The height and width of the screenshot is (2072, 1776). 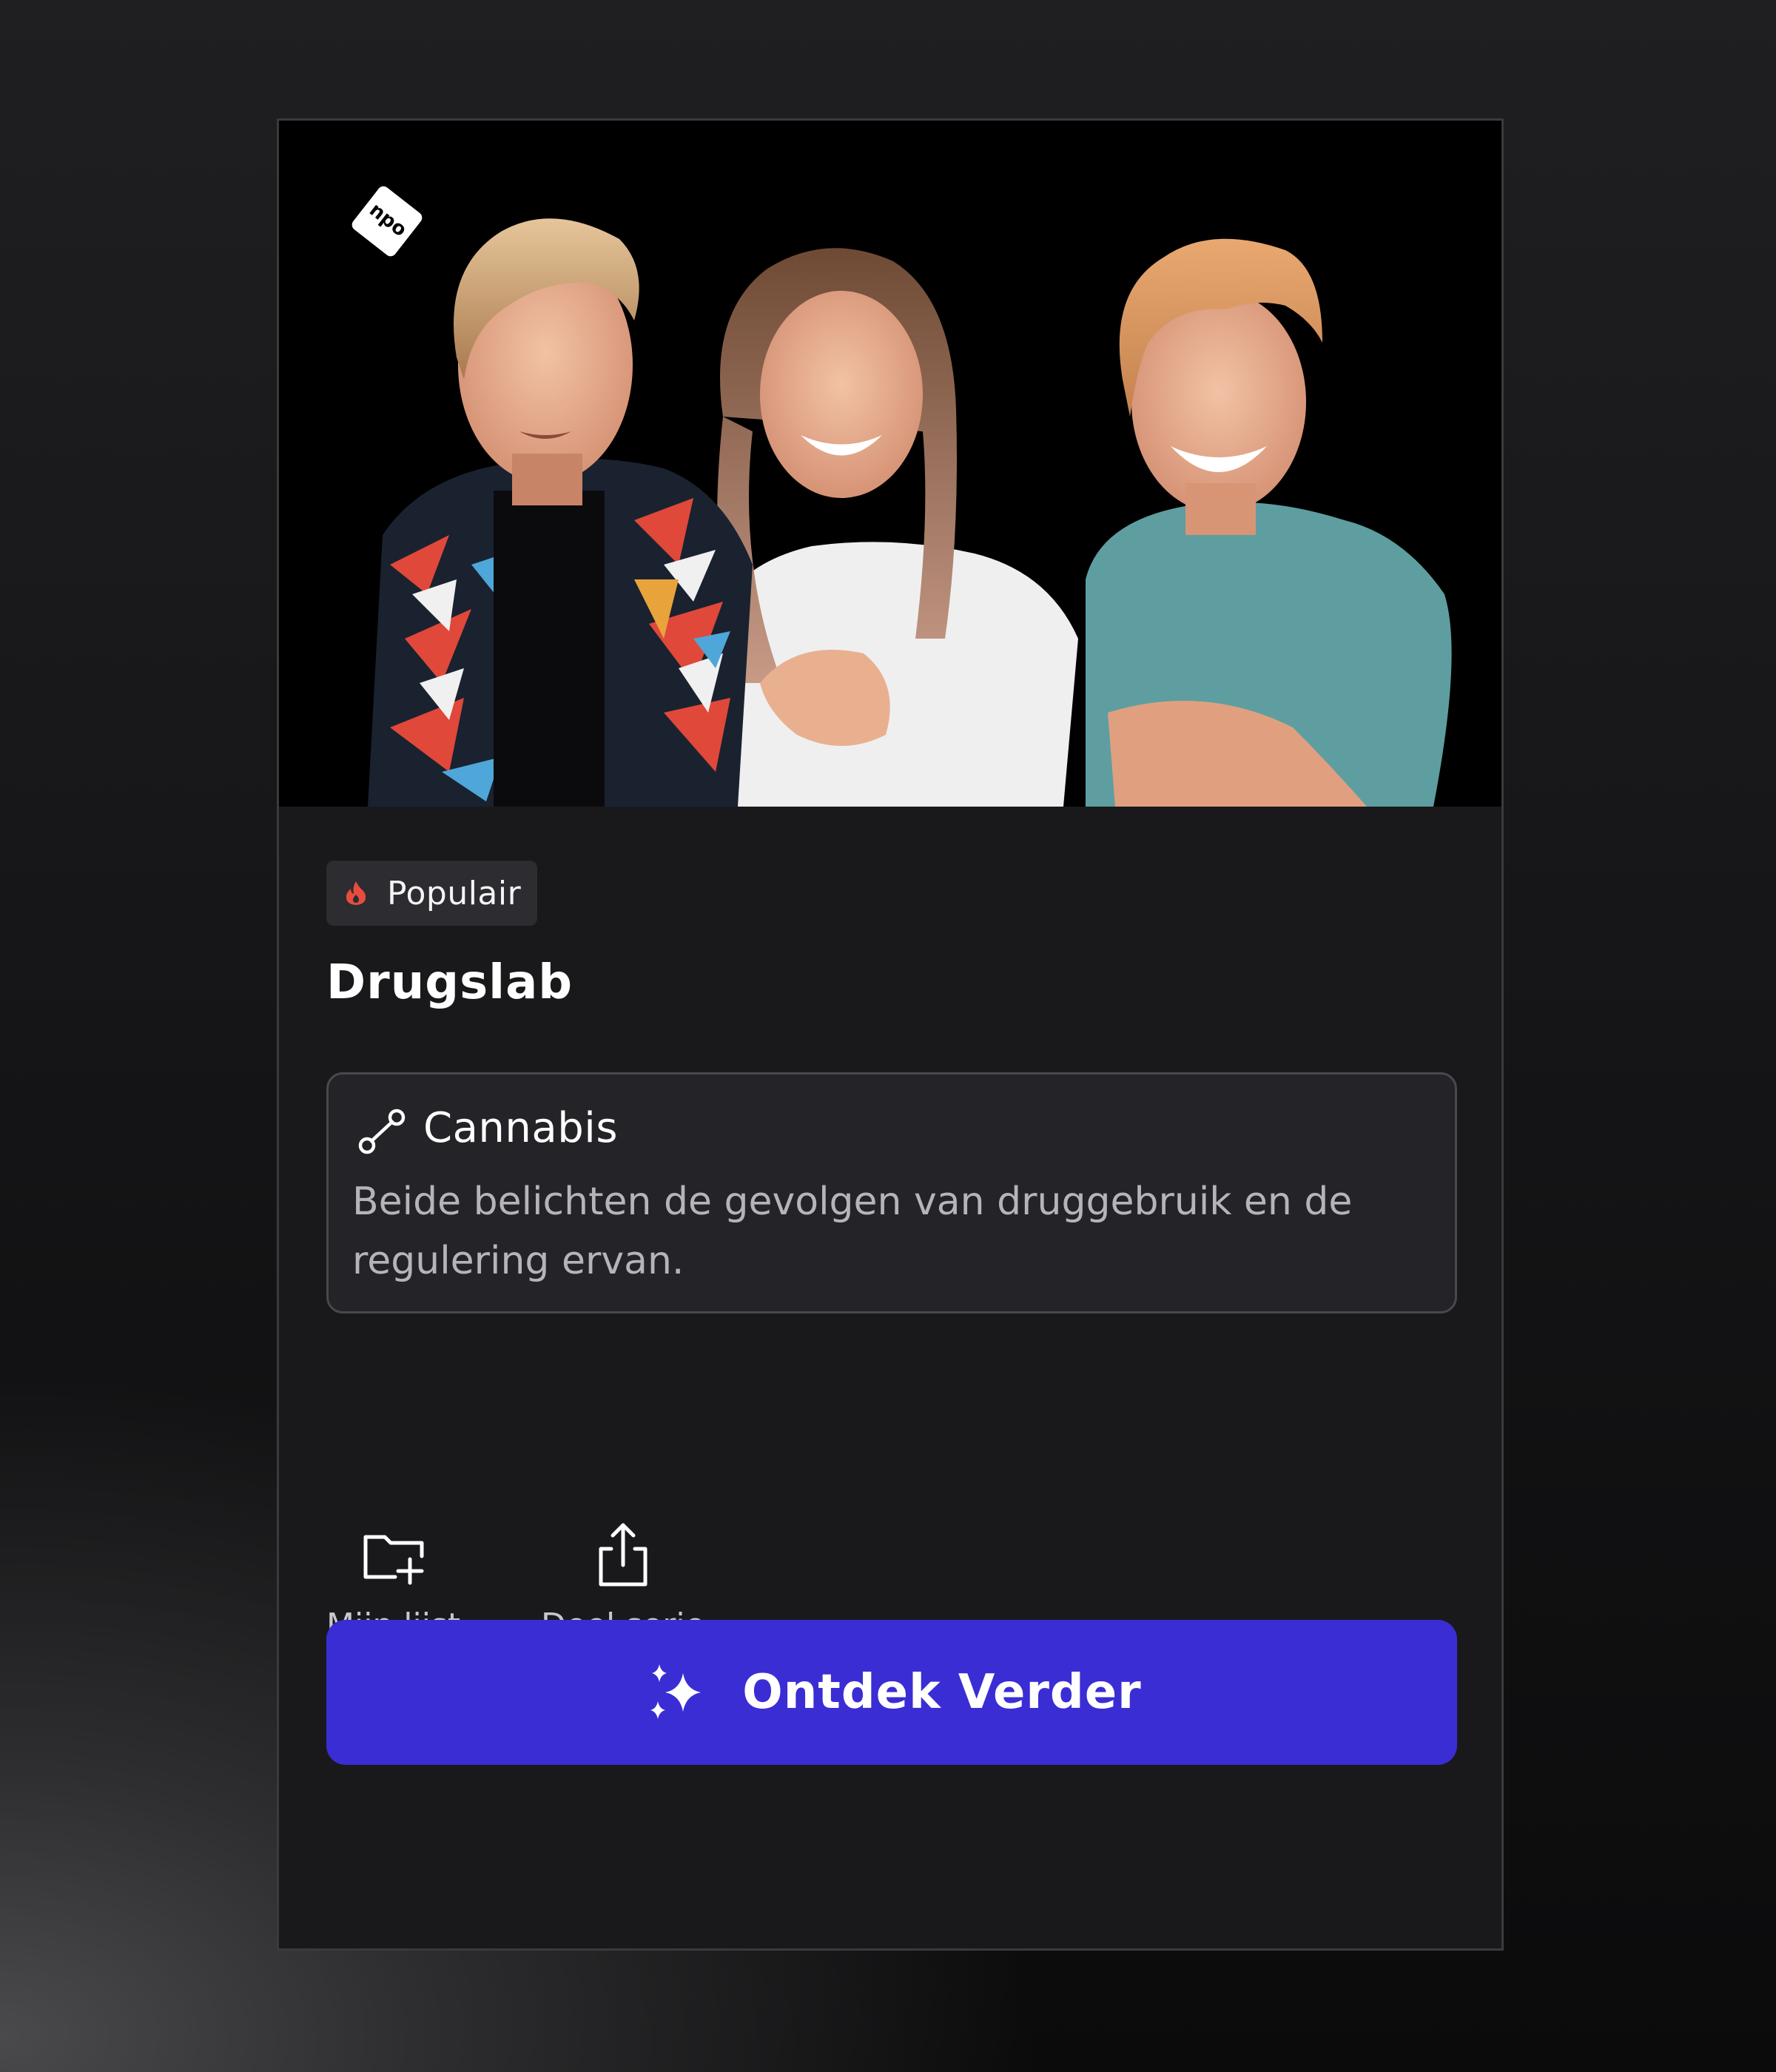 I want to click on route-icon, so click(x=382, y=1131).